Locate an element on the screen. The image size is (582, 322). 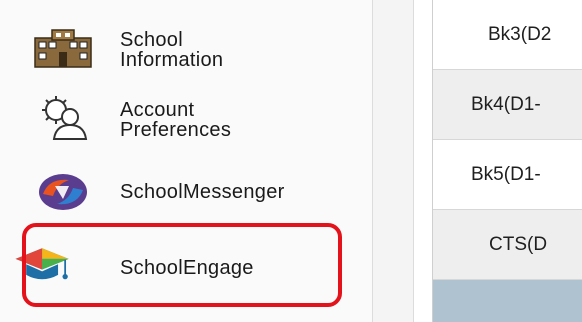
highlight-annotation-box is located at coordinates (182, 265).